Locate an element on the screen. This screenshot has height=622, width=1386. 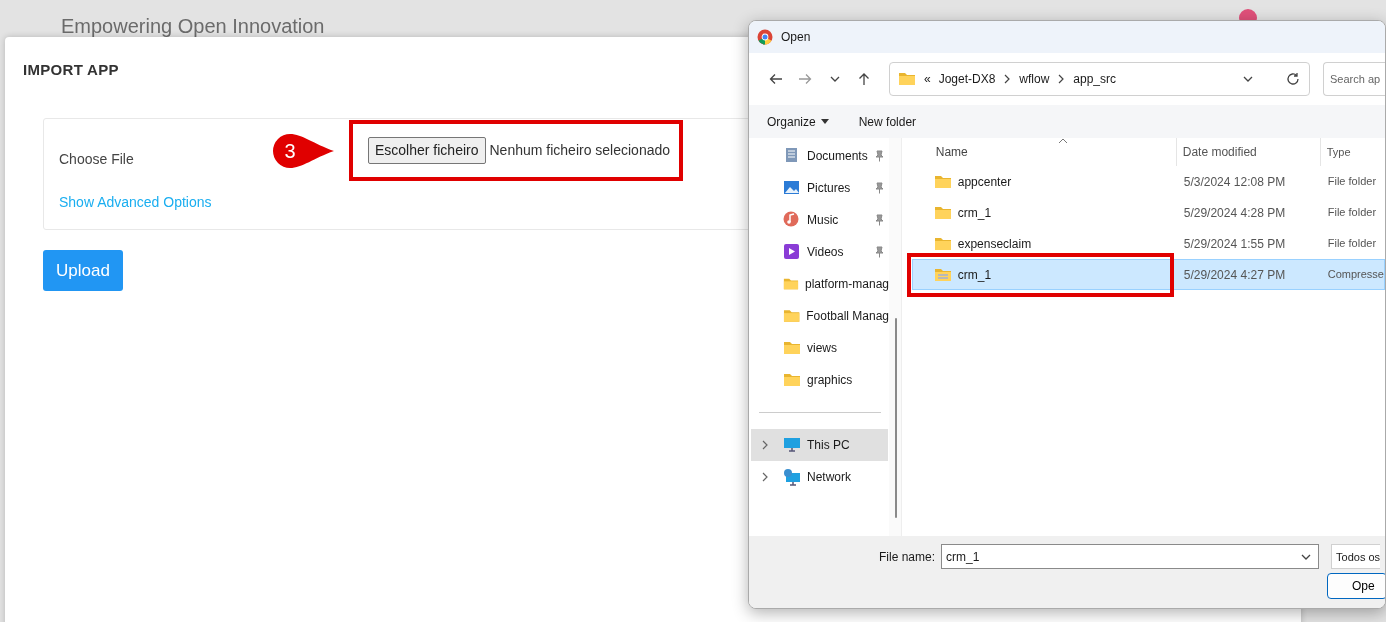
file-type-dropdown: Todos os is located at coordinates (1356, 556).